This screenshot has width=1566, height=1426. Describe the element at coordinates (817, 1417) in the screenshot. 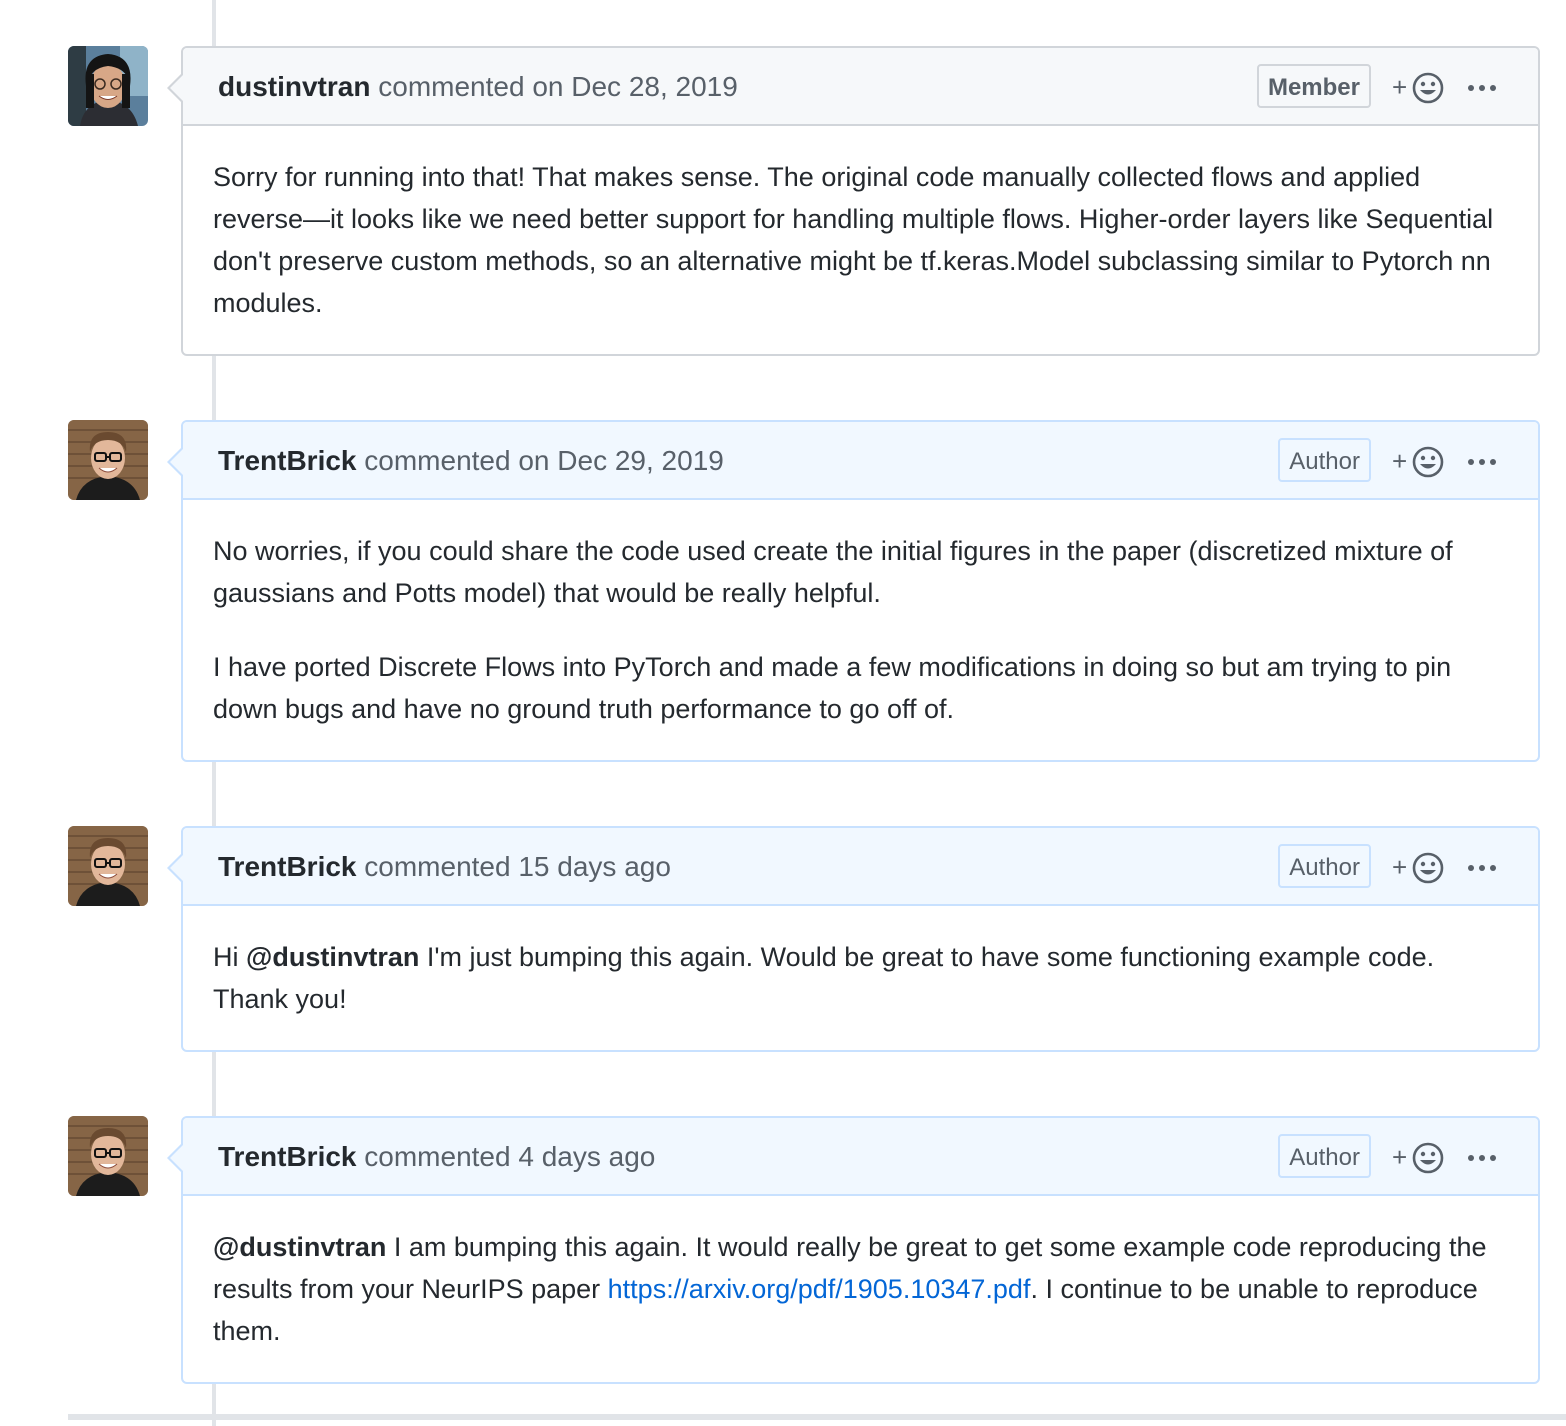

I see `divider` at that location.